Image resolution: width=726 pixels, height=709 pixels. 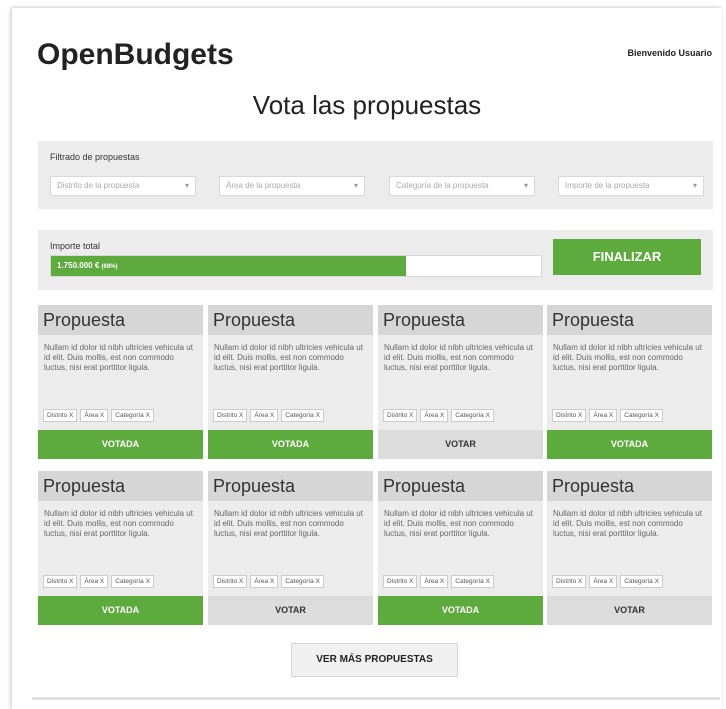 I want to click on category-filter-select: Categoría de la propuesta ▾, so click(x=462, y=186).